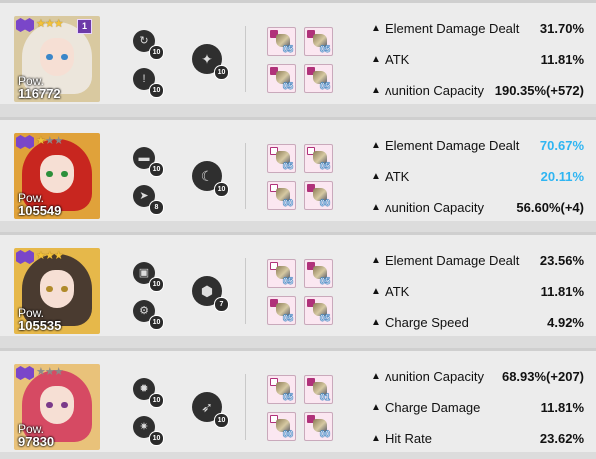  What do you see at coordinates (221, 304) in the screenshot?
I see `burst-level-badge: 7` at bounding box center [221, 304].